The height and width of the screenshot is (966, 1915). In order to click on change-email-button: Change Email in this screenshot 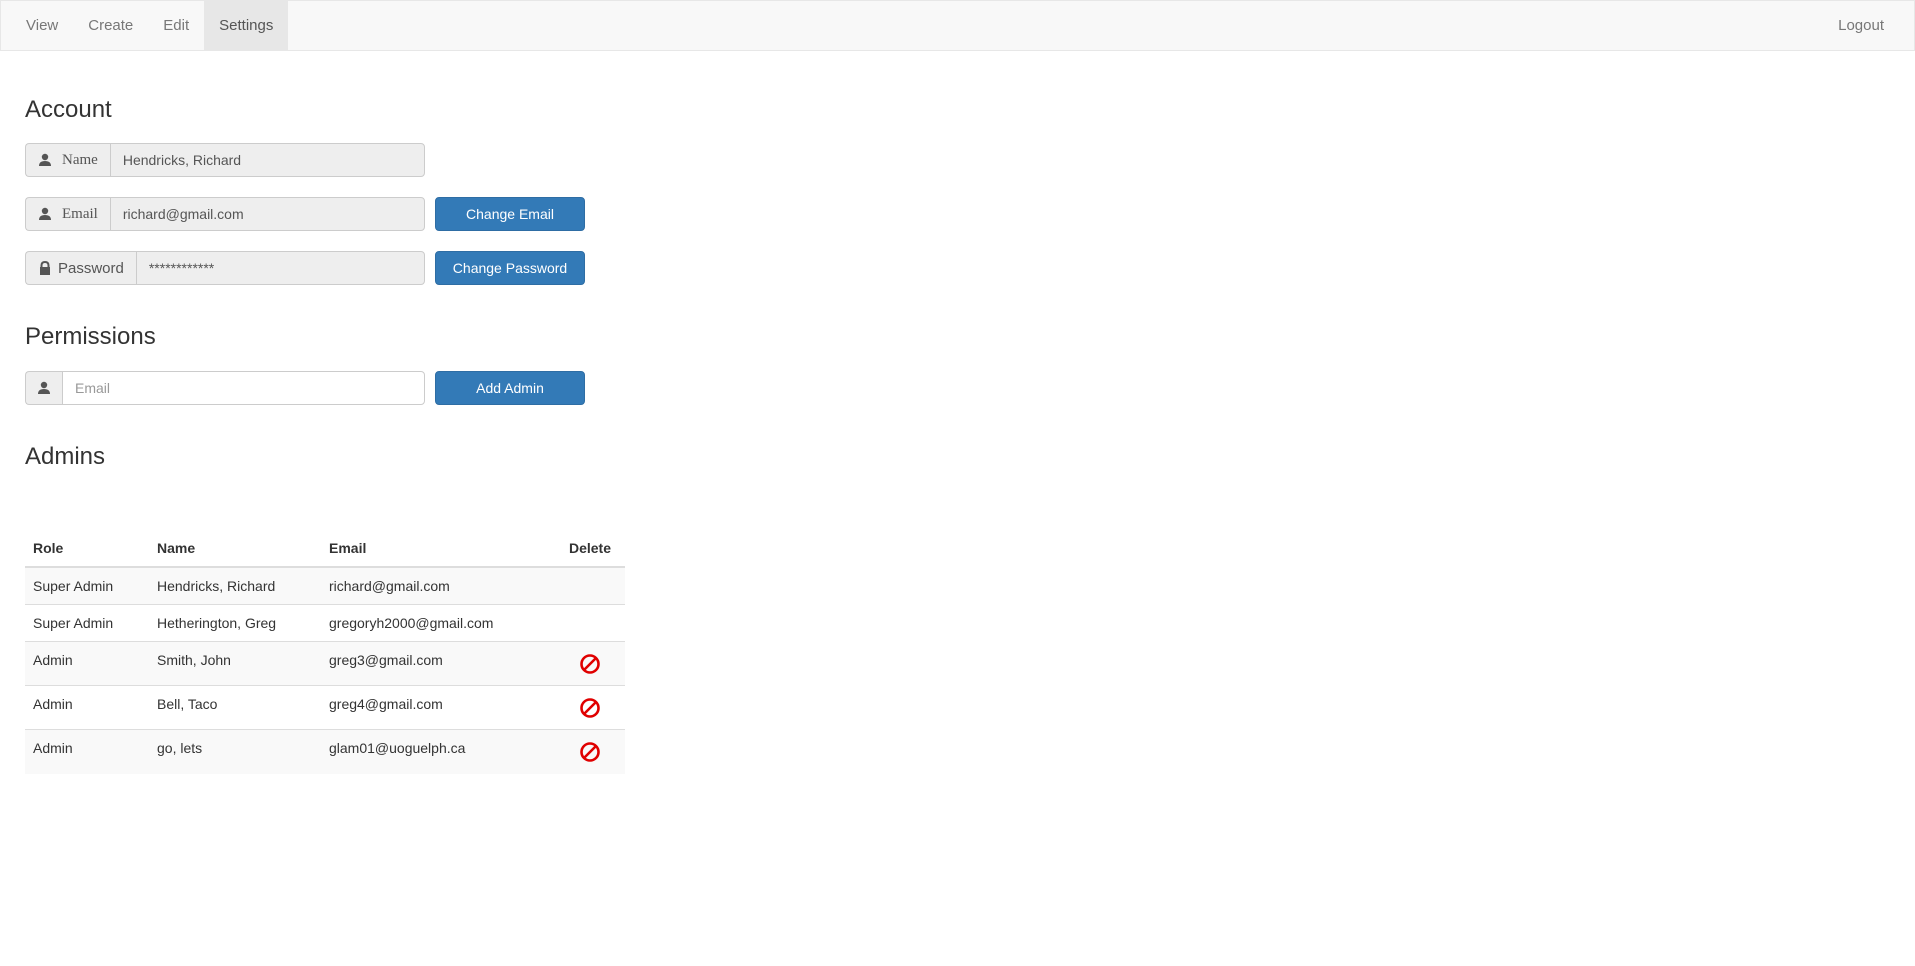, I will do `click(510, 214)`.